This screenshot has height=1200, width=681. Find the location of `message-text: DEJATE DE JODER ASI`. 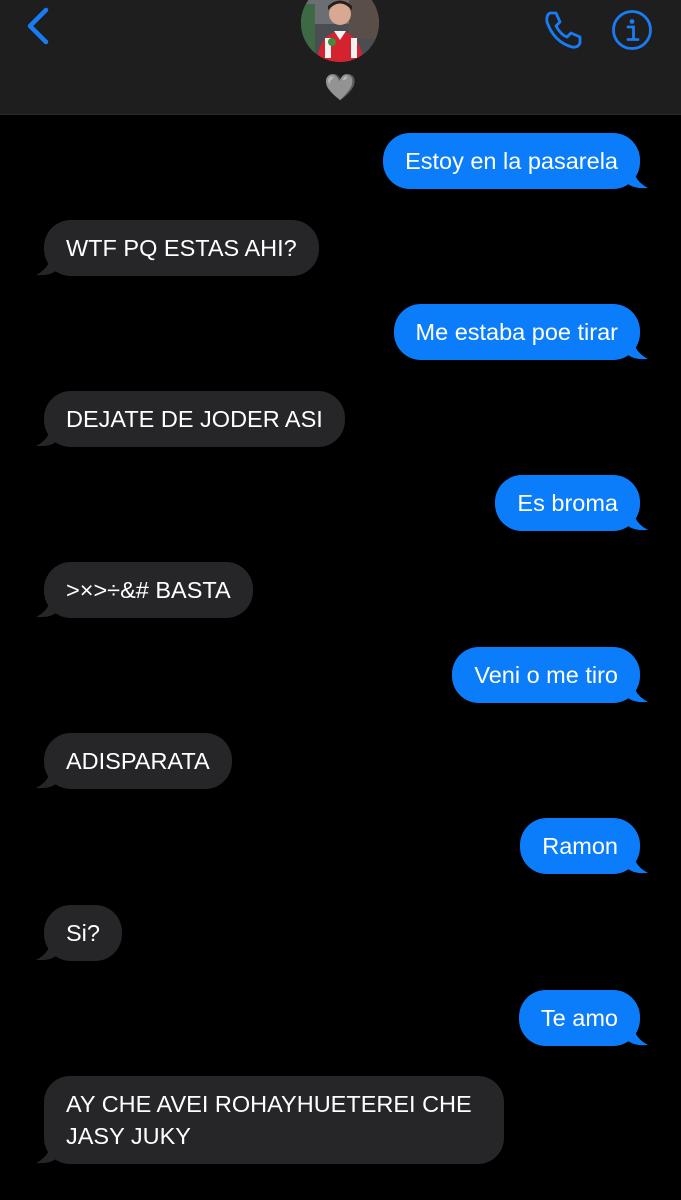

message-text: DEJATE DE JODER ASI is located at coordinates (194, 419).